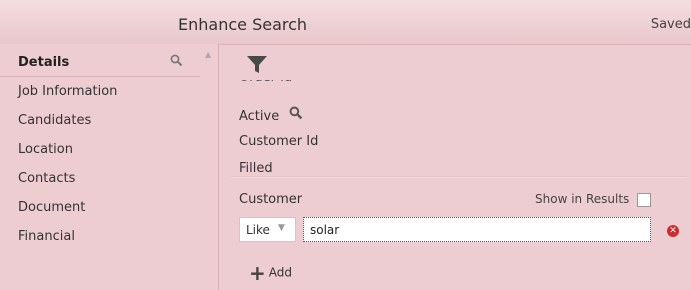  What do you see at coordinates (477, 229) in the screenshot?
I see `criterion-value-input` at bounding box center [477, 229].